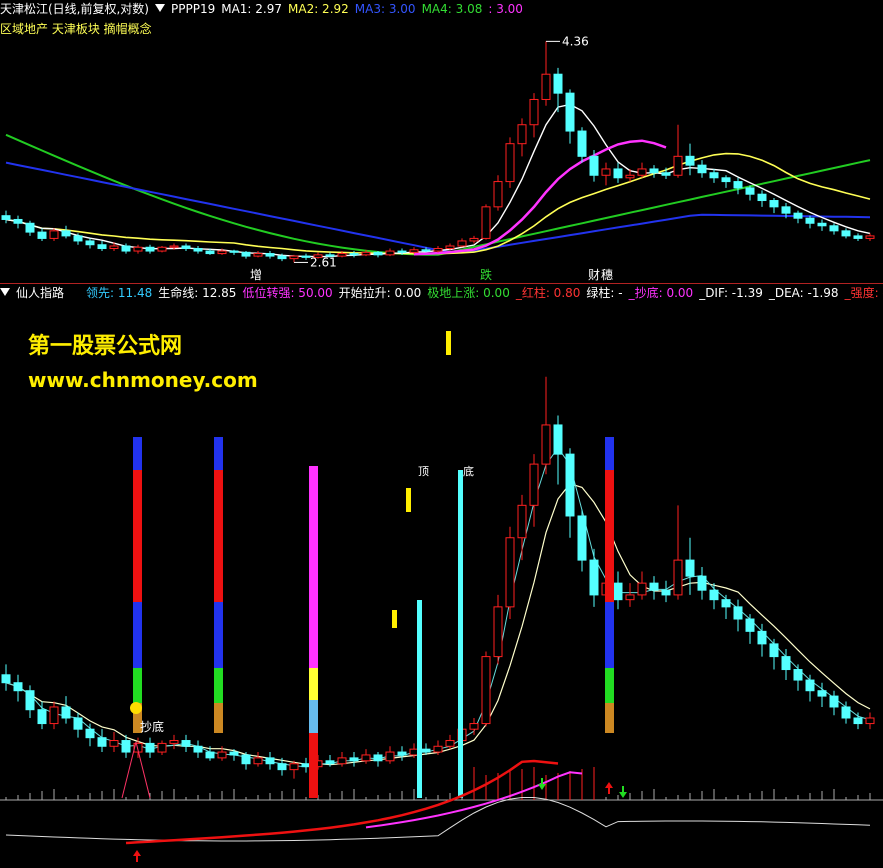  I want to click on ma5-line, so click(540, 197).